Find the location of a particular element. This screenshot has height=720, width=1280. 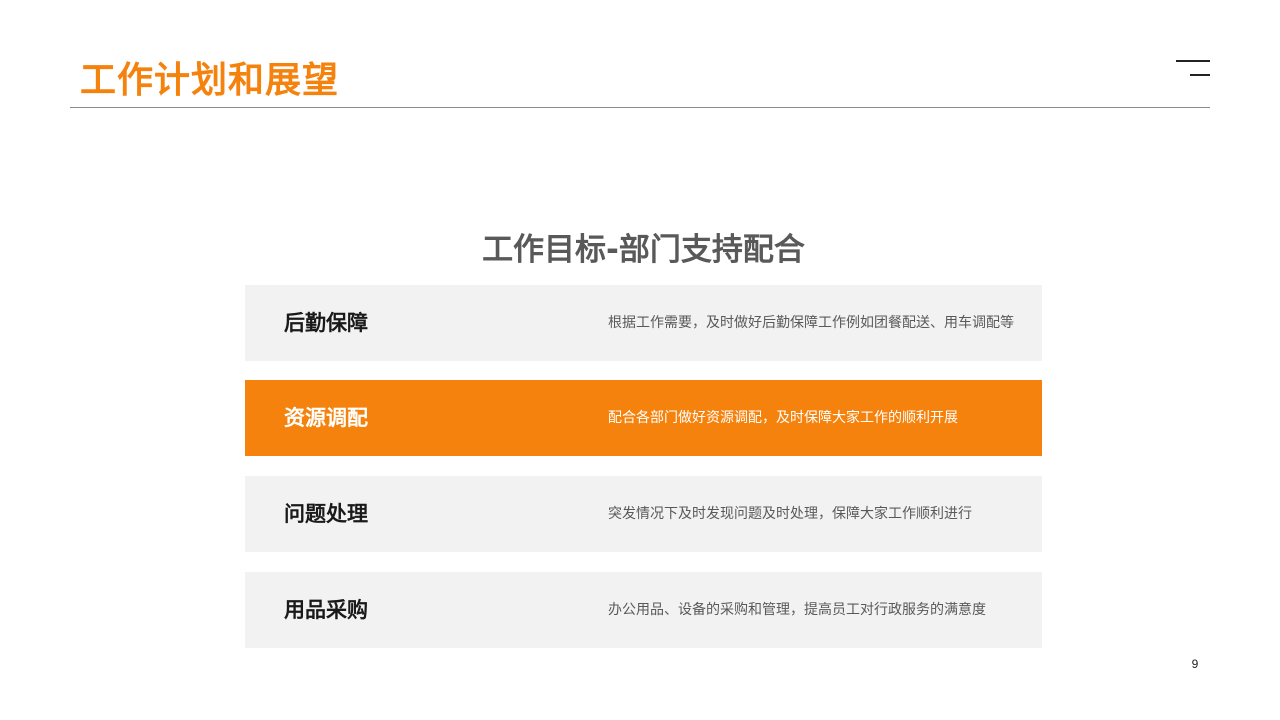

list-item-issue-handling: 问题处理 突发情况下及时发现问题及时处理，保障大家工作顺利进行 is located at coordinates (643, 514).